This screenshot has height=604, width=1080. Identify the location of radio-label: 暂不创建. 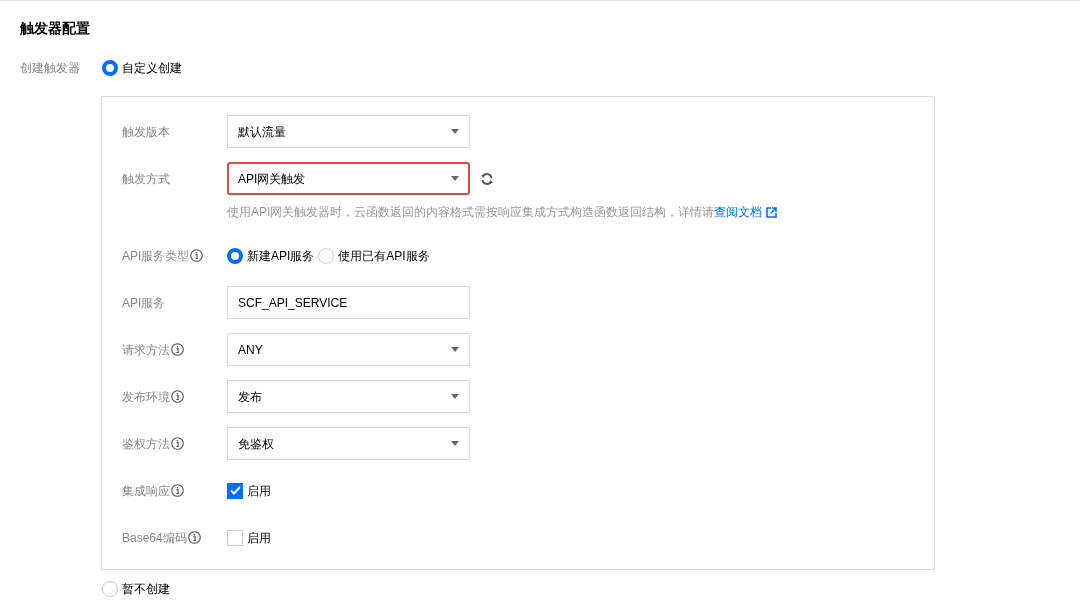
(146, 589).